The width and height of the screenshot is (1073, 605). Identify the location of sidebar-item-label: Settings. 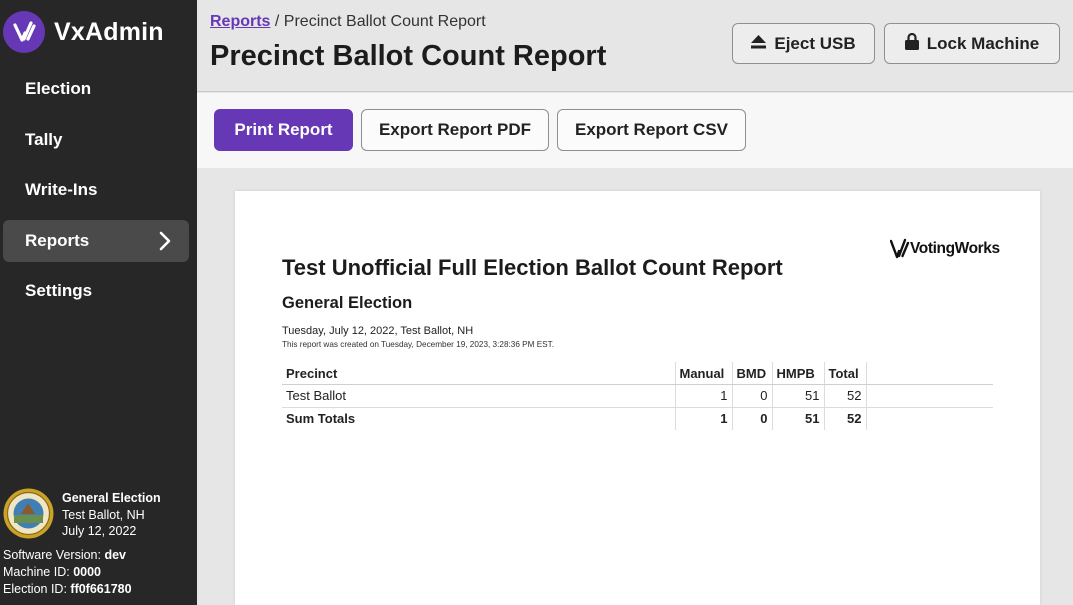
(59, 290).